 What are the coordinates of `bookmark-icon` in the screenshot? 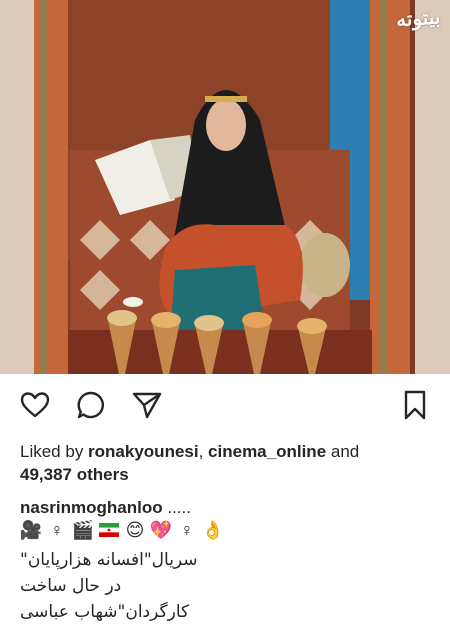 It's located at (415, 405).